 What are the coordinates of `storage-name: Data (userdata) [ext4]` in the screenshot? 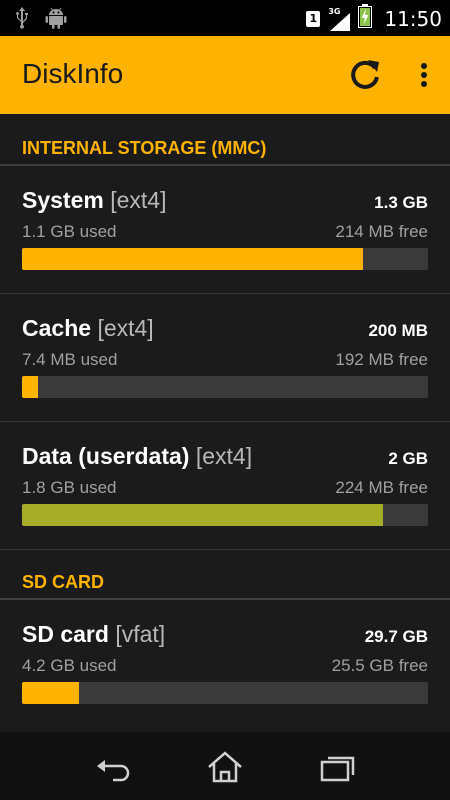 It's located at (137, 456).